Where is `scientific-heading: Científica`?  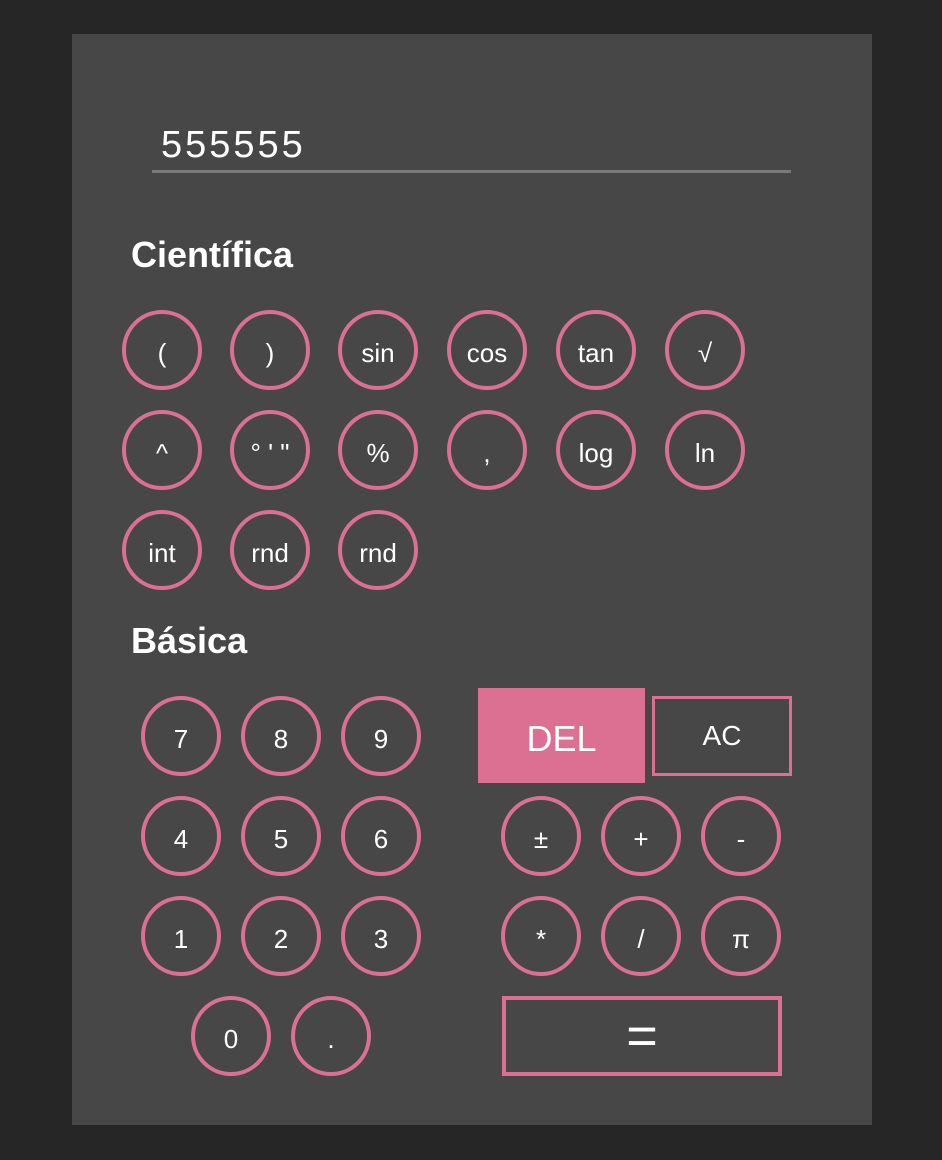
scientific-heading: Científica is located at coordinates (212, 254).